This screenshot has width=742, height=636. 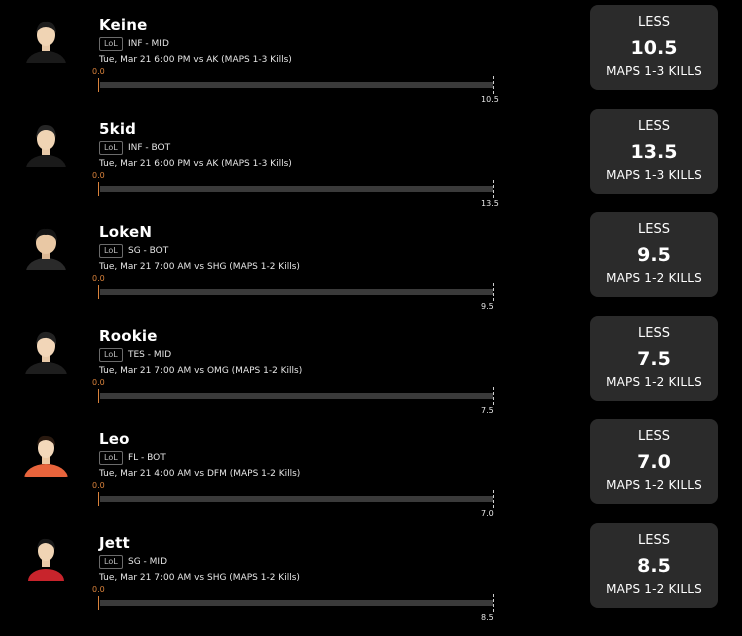 I want to click on range-max-label: 8.5, so click(x=487, y=617).